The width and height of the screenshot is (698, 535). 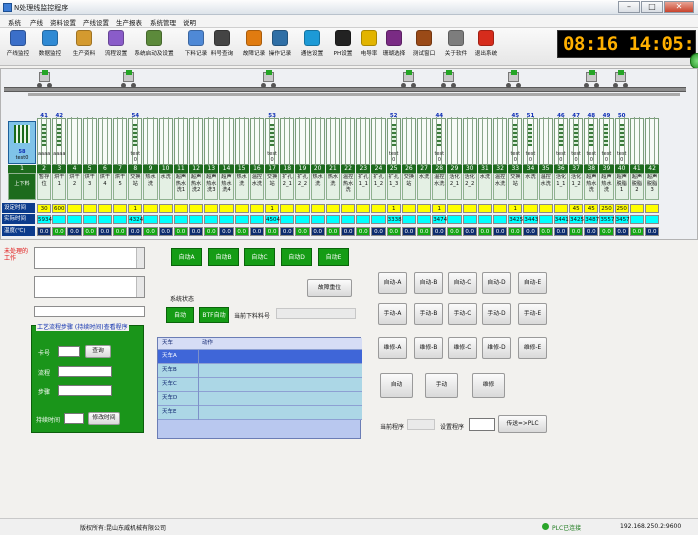 I want to click on auto-crane-2-button: 自动-C, so click(x=462, y=283).